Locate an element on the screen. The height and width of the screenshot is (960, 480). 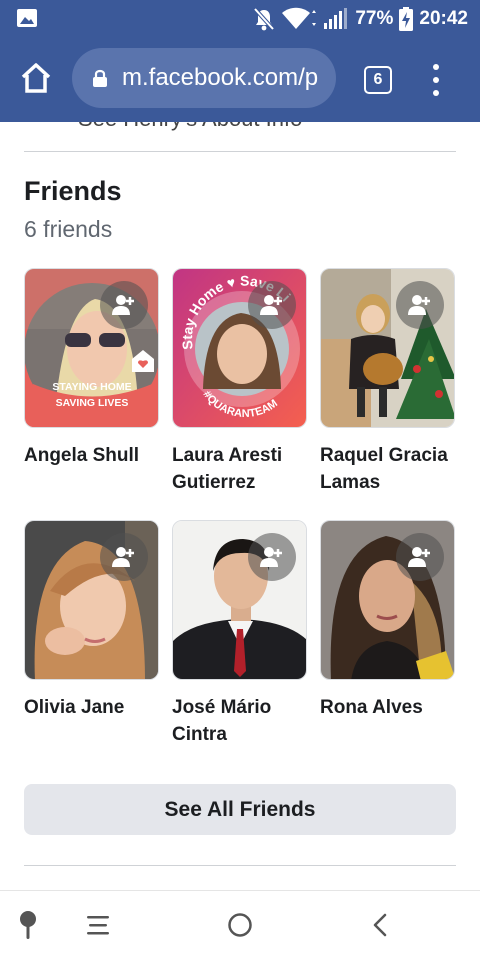
friend-photo: Stay Home ♥ Save Li #QUARANTEAM is located at coordinates (239, 348).